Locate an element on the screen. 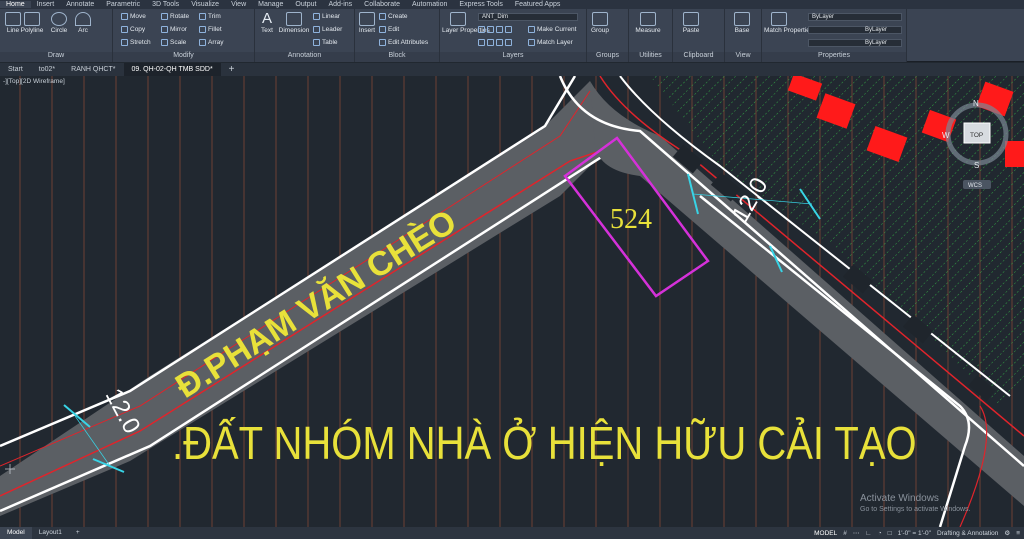 The width and height of the screenshot is (1024, 539). block-panel-title: Block is located at coordinates (397, 57).